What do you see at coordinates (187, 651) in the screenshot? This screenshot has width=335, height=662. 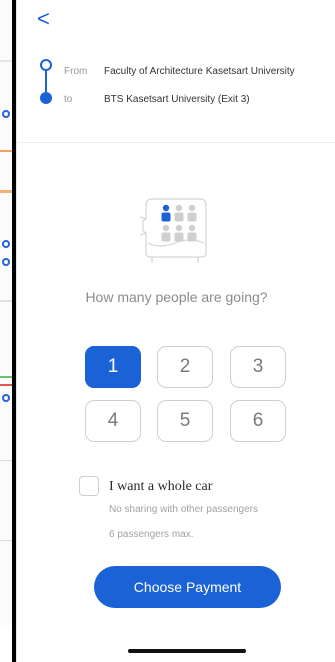 I see `home-indicator` at bounding box center [187, 651].